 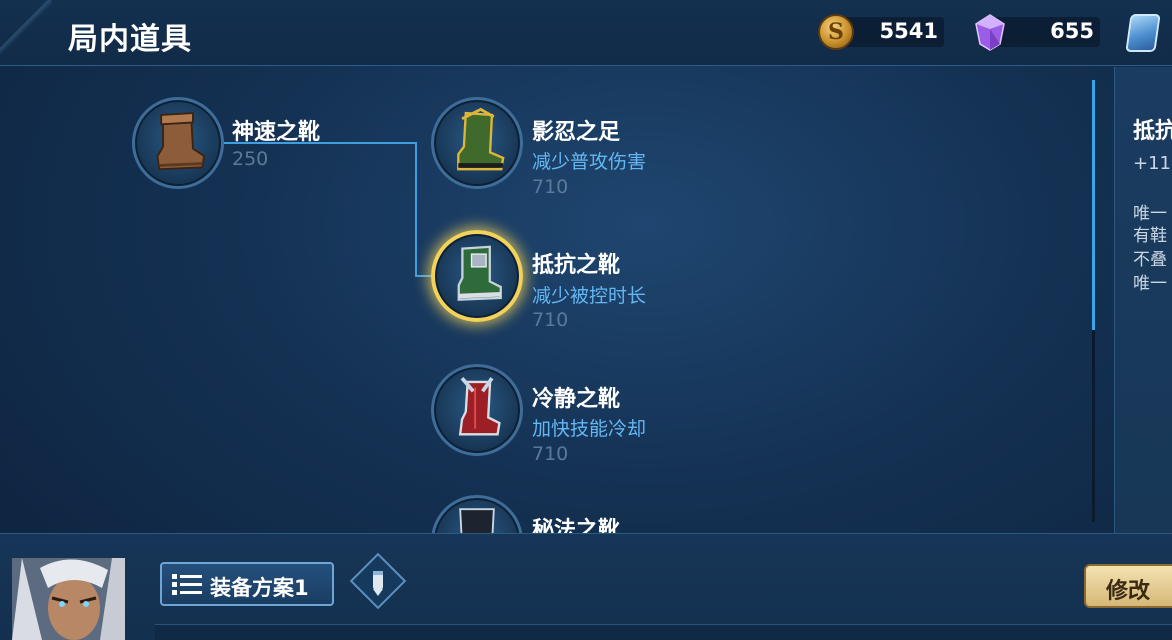 I want to click on base-item-name: 神速之靴, so click(x=276, y=132).